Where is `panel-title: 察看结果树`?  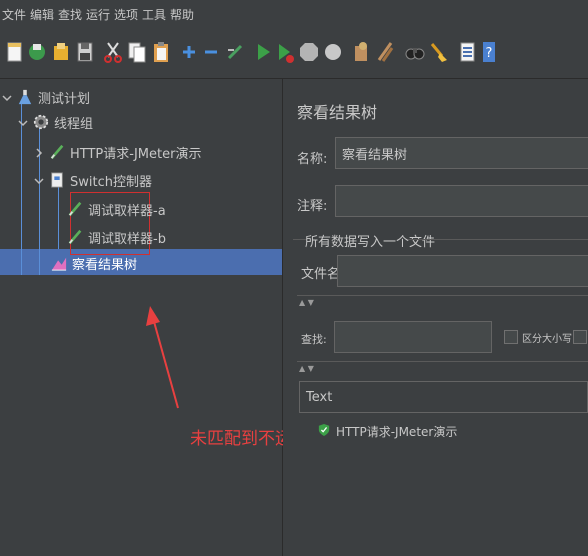 panel-title: 察看结果树 is located at coordinates (337, 112).